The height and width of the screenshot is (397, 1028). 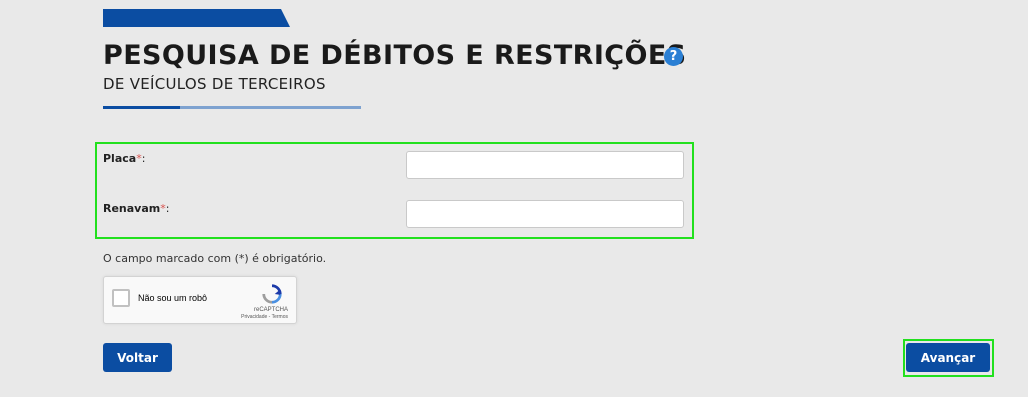 What do you see at coordinates (215, 258) in the screenshot?
I see `required-fields-note: O campo marcado com (*) é obrigatório.` at bounding box center [215, 258].